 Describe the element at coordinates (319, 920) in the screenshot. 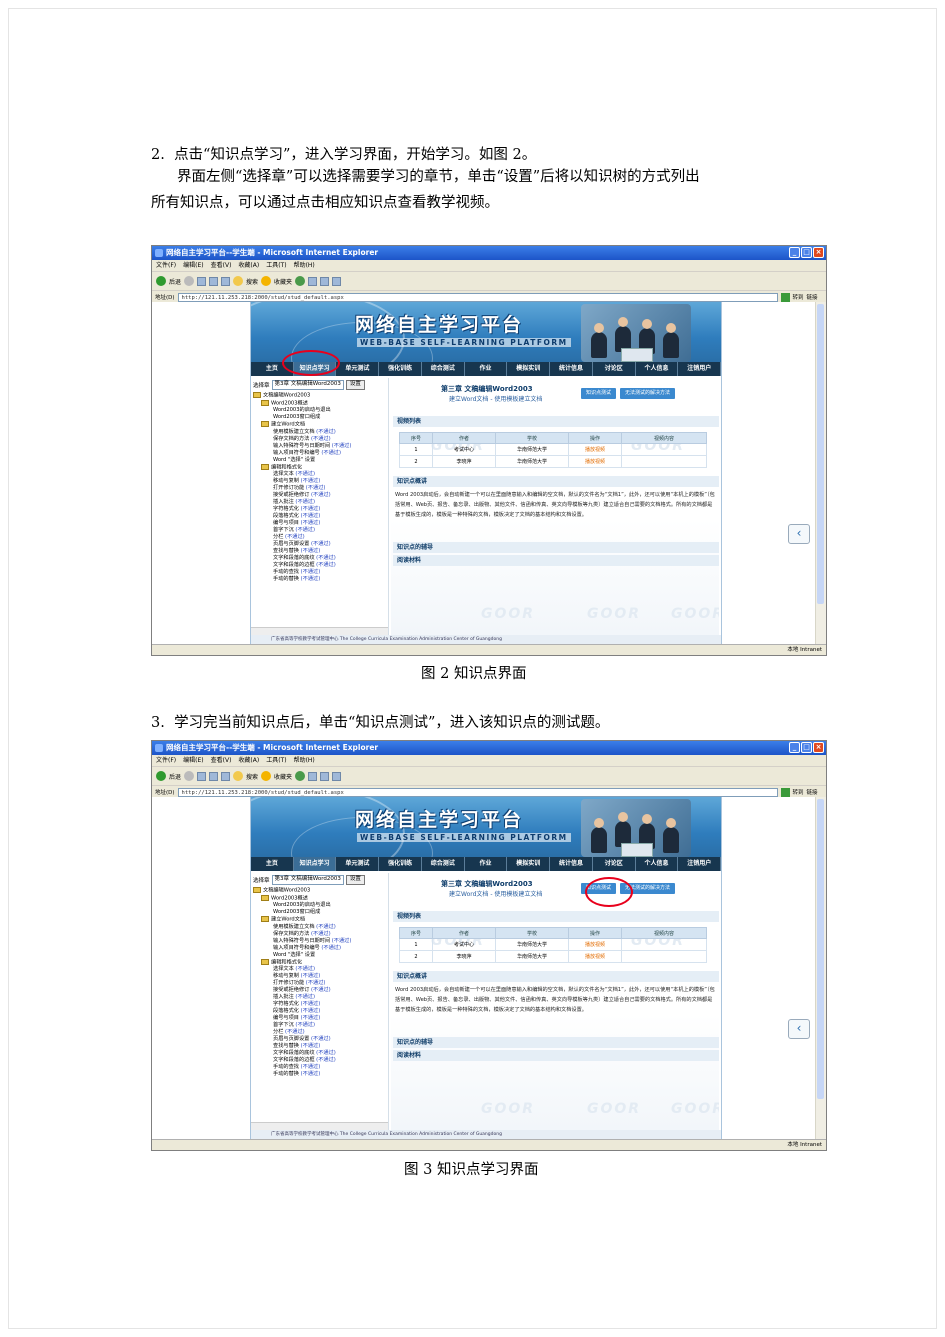

I see `tree-item: 建立Word文档` at that location.